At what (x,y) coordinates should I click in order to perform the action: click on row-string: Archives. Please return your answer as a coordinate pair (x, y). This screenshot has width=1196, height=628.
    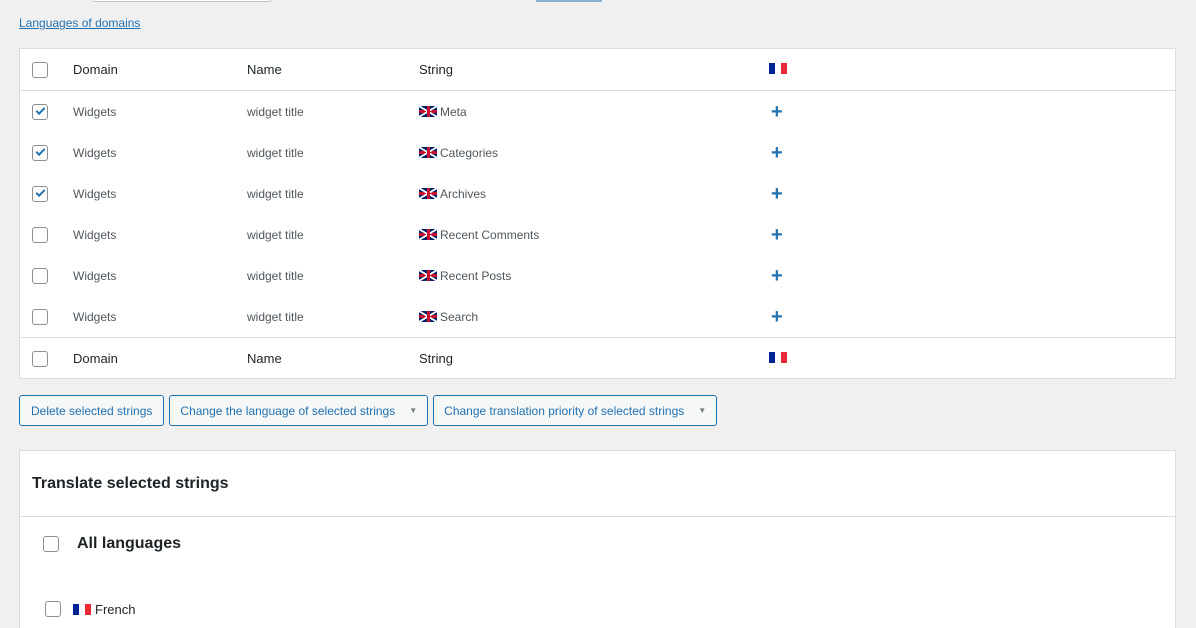
    Looking at the image, I should click on (452, 194).